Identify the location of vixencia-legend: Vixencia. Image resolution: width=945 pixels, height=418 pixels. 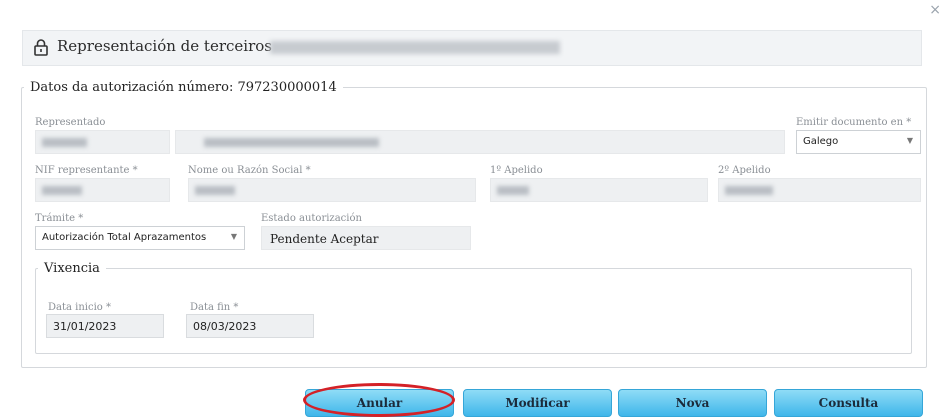
(72, 268).